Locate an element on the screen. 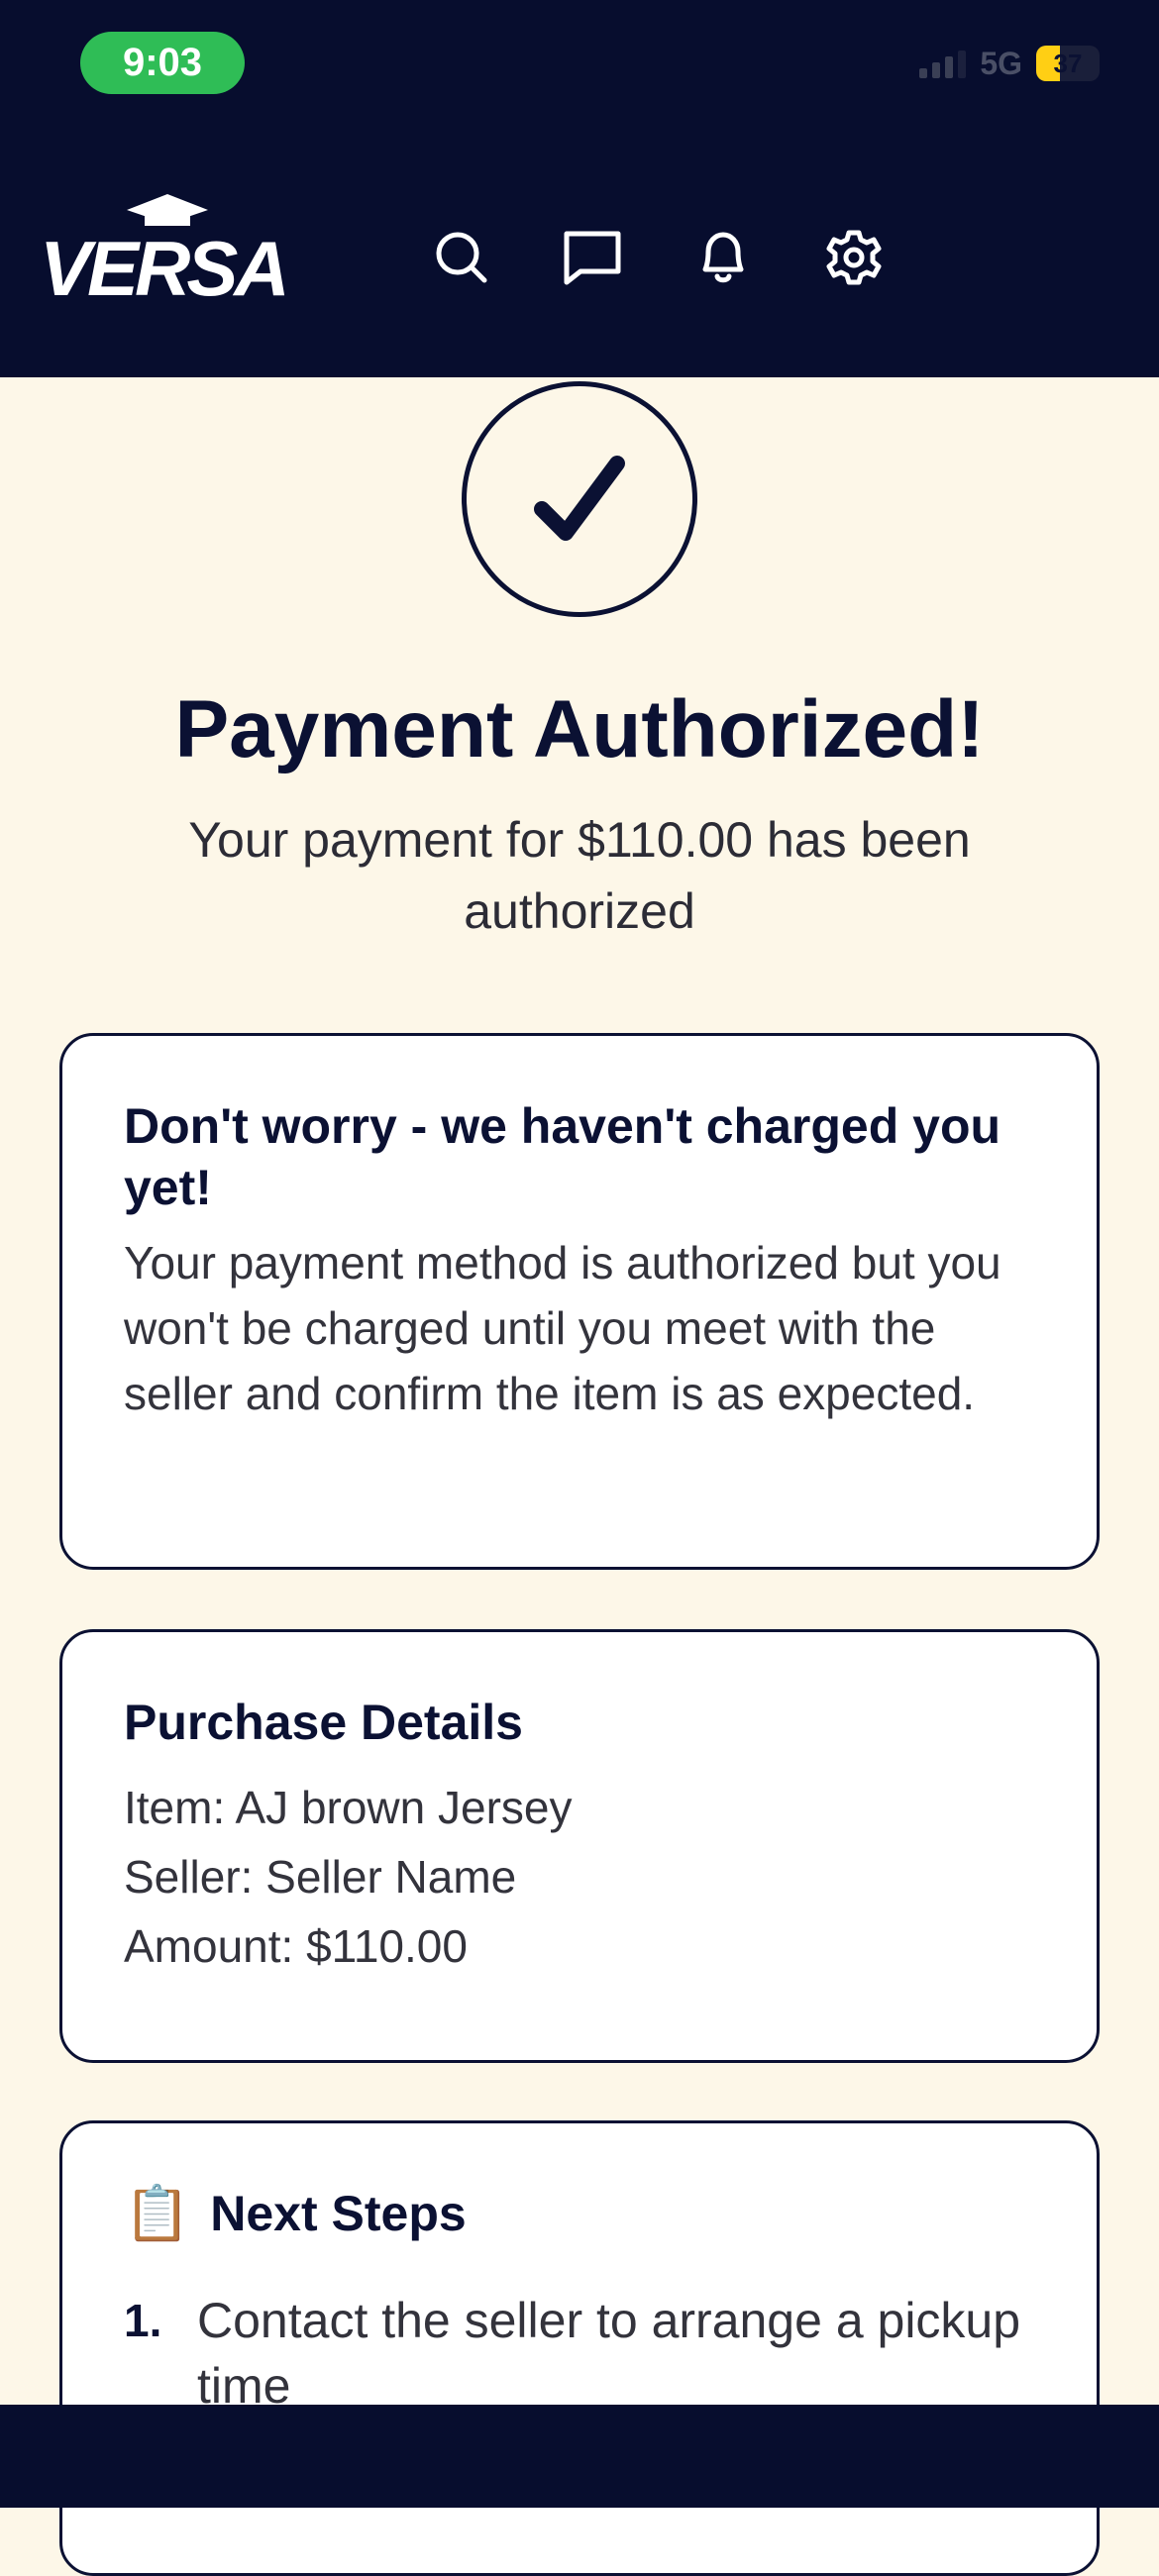  versa-logo: VERSA is located at coordinates (165, 253).